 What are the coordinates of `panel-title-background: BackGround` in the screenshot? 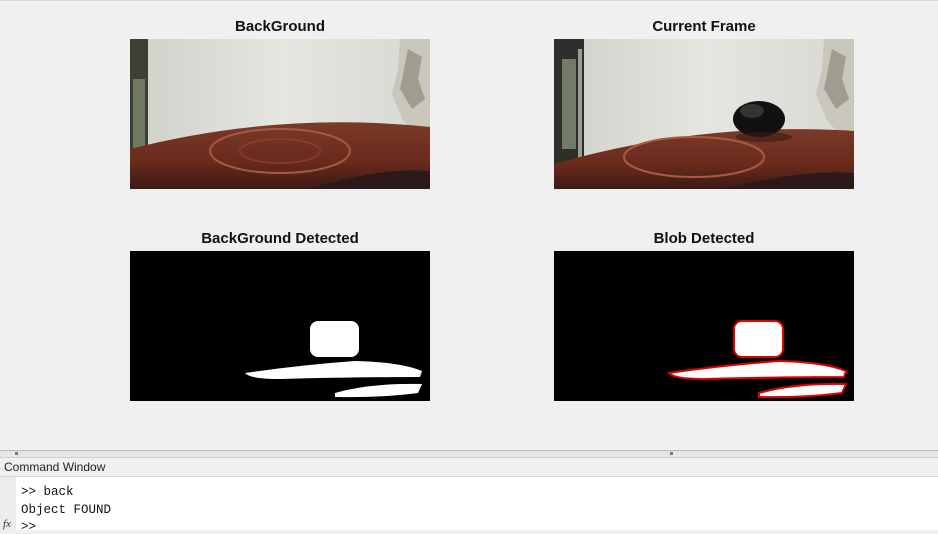 It's located at (279, 26).